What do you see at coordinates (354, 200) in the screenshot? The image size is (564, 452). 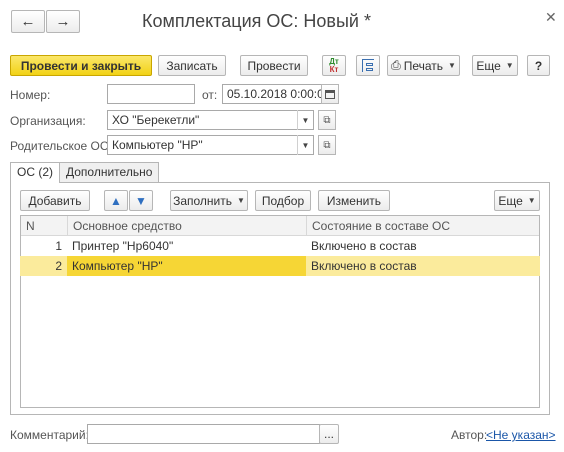 I see `edit-button: Изменить` at bounding box center [354, 200].